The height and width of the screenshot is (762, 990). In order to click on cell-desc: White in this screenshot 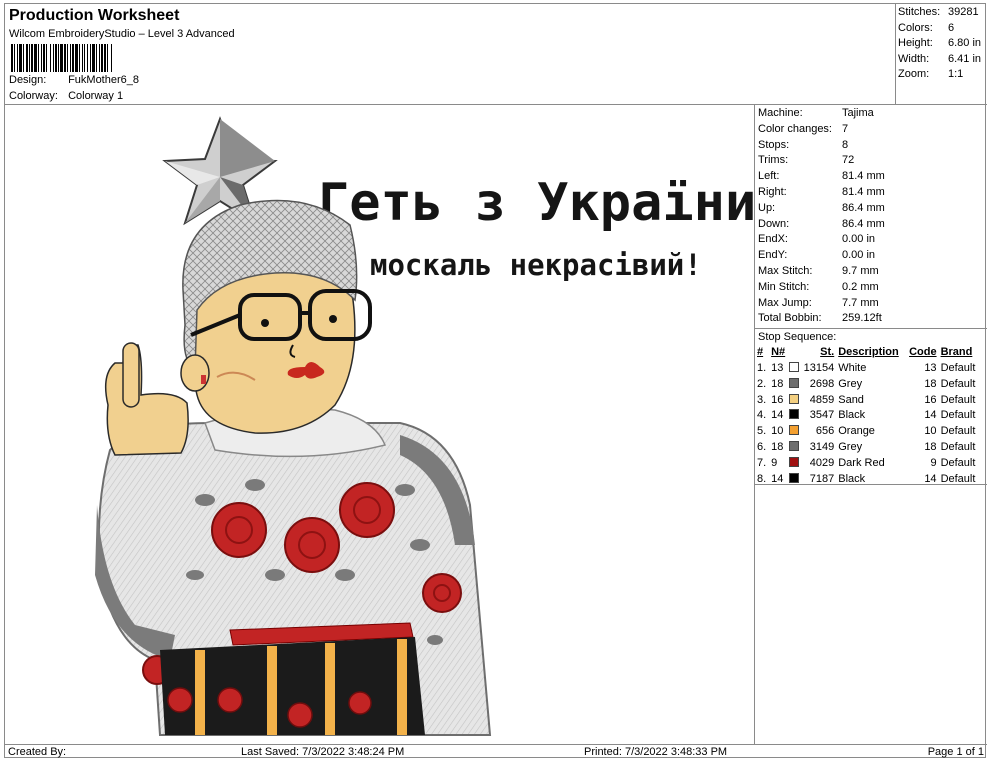, I will do `click(852, 367)`.